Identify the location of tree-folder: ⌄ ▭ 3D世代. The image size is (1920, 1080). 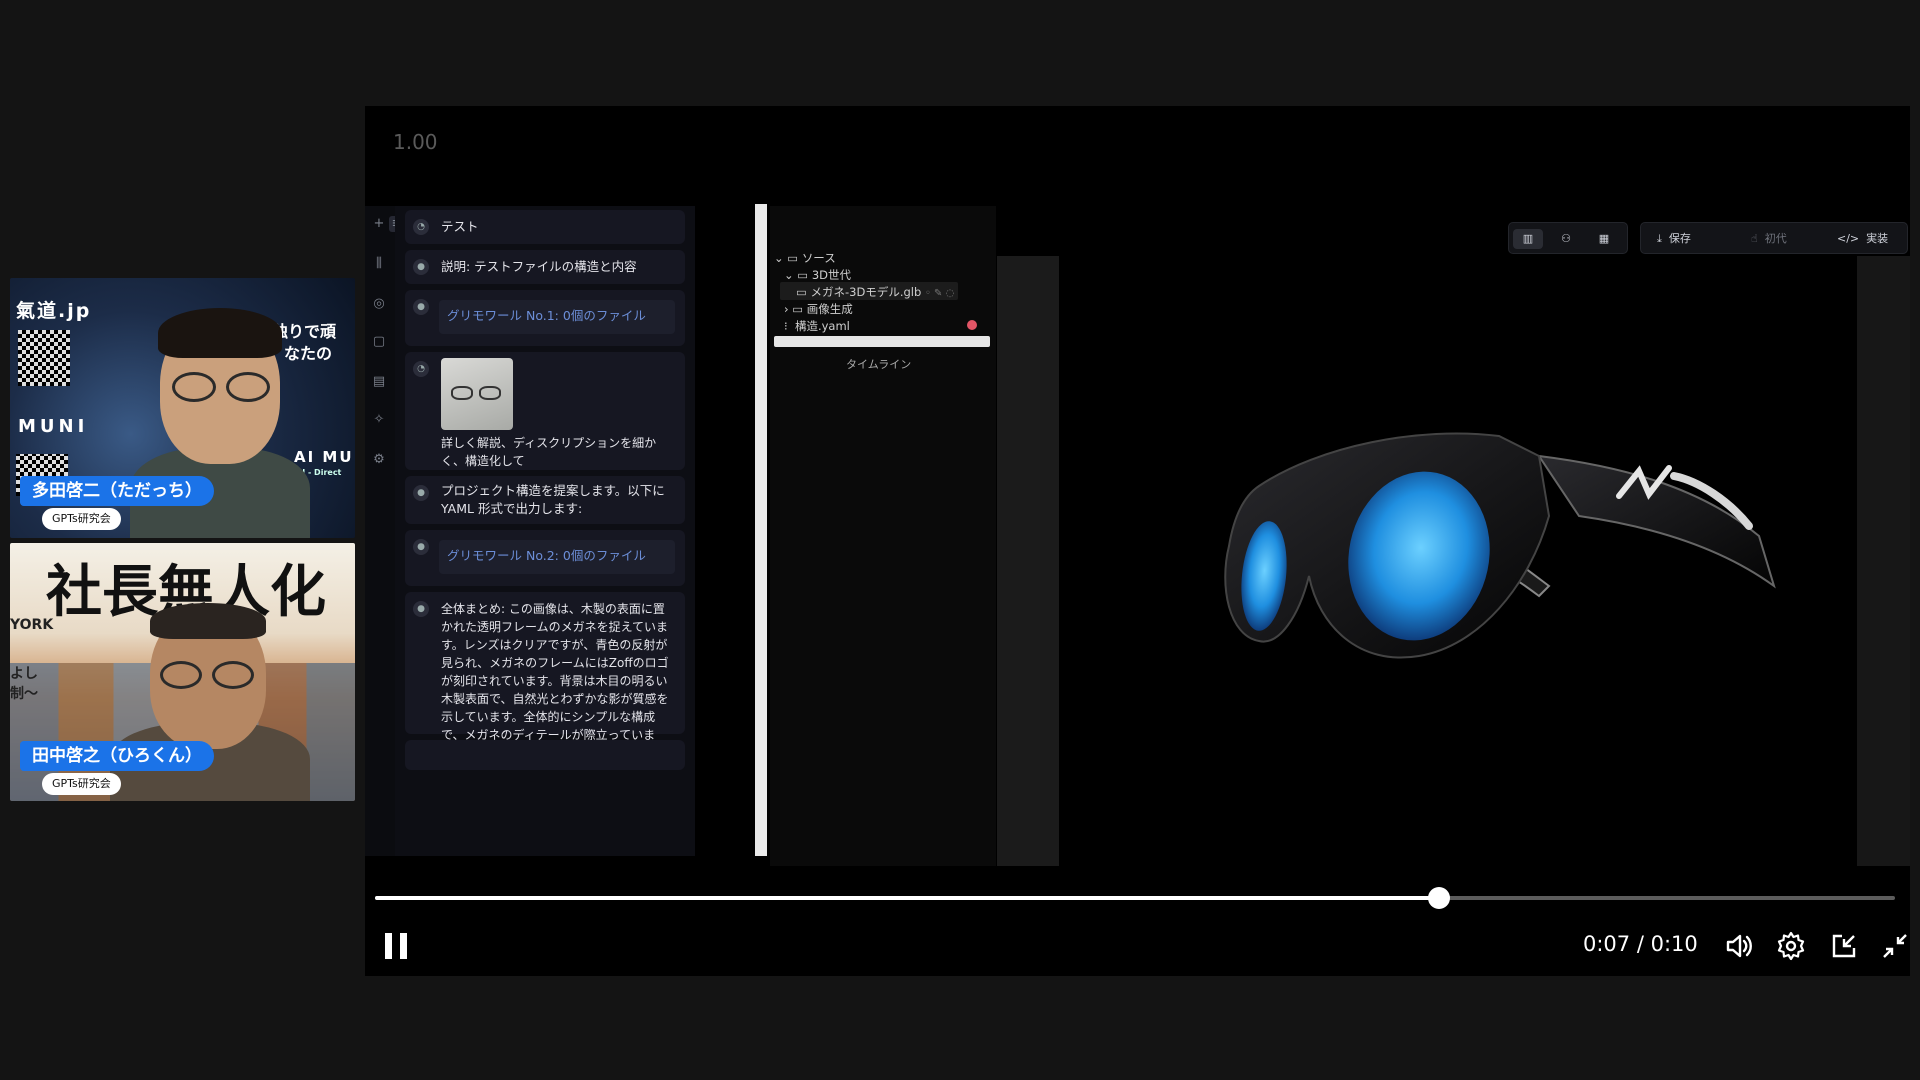
(817, 275).